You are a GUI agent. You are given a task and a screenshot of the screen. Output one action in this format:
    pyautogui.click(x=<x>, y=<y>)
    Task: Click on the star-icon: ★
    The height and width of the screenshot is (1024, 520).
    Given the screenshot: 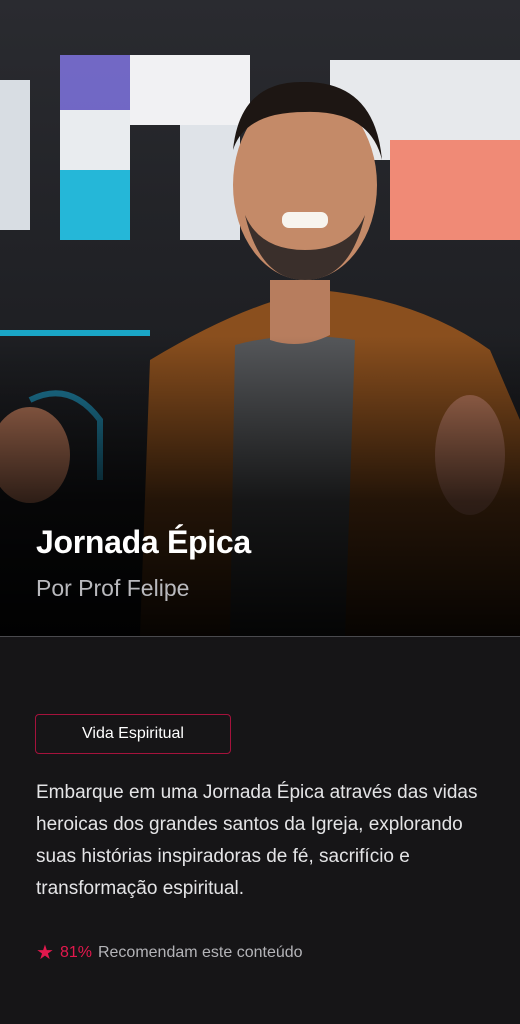 What is the action you would take?
    pyautogui.click(x=45, y=953)
    